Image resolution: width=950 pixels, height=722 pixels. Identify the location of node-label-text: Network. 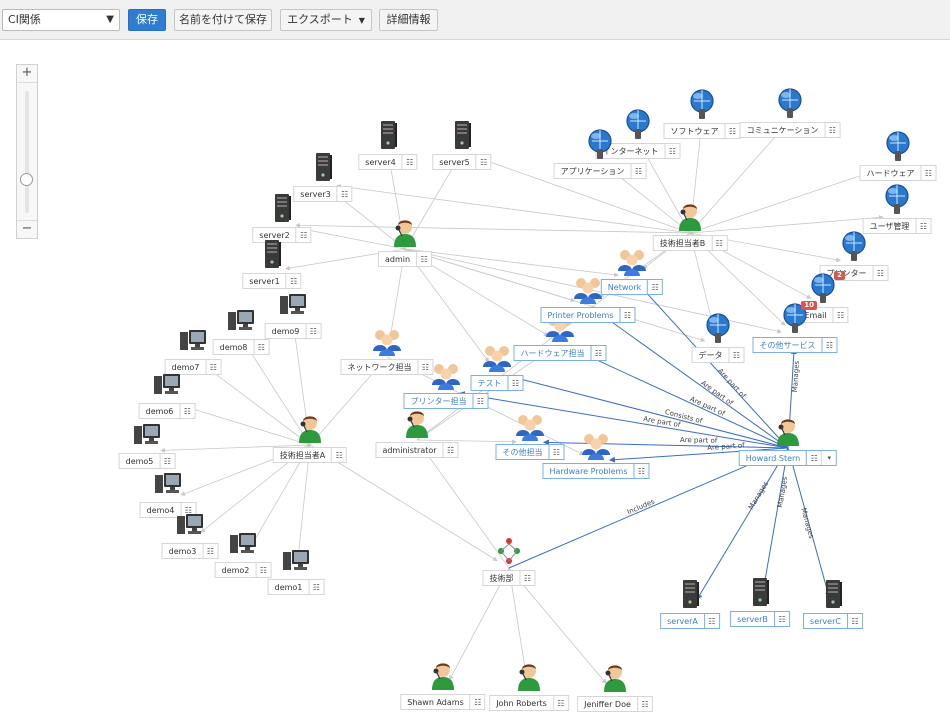
(624, 287).